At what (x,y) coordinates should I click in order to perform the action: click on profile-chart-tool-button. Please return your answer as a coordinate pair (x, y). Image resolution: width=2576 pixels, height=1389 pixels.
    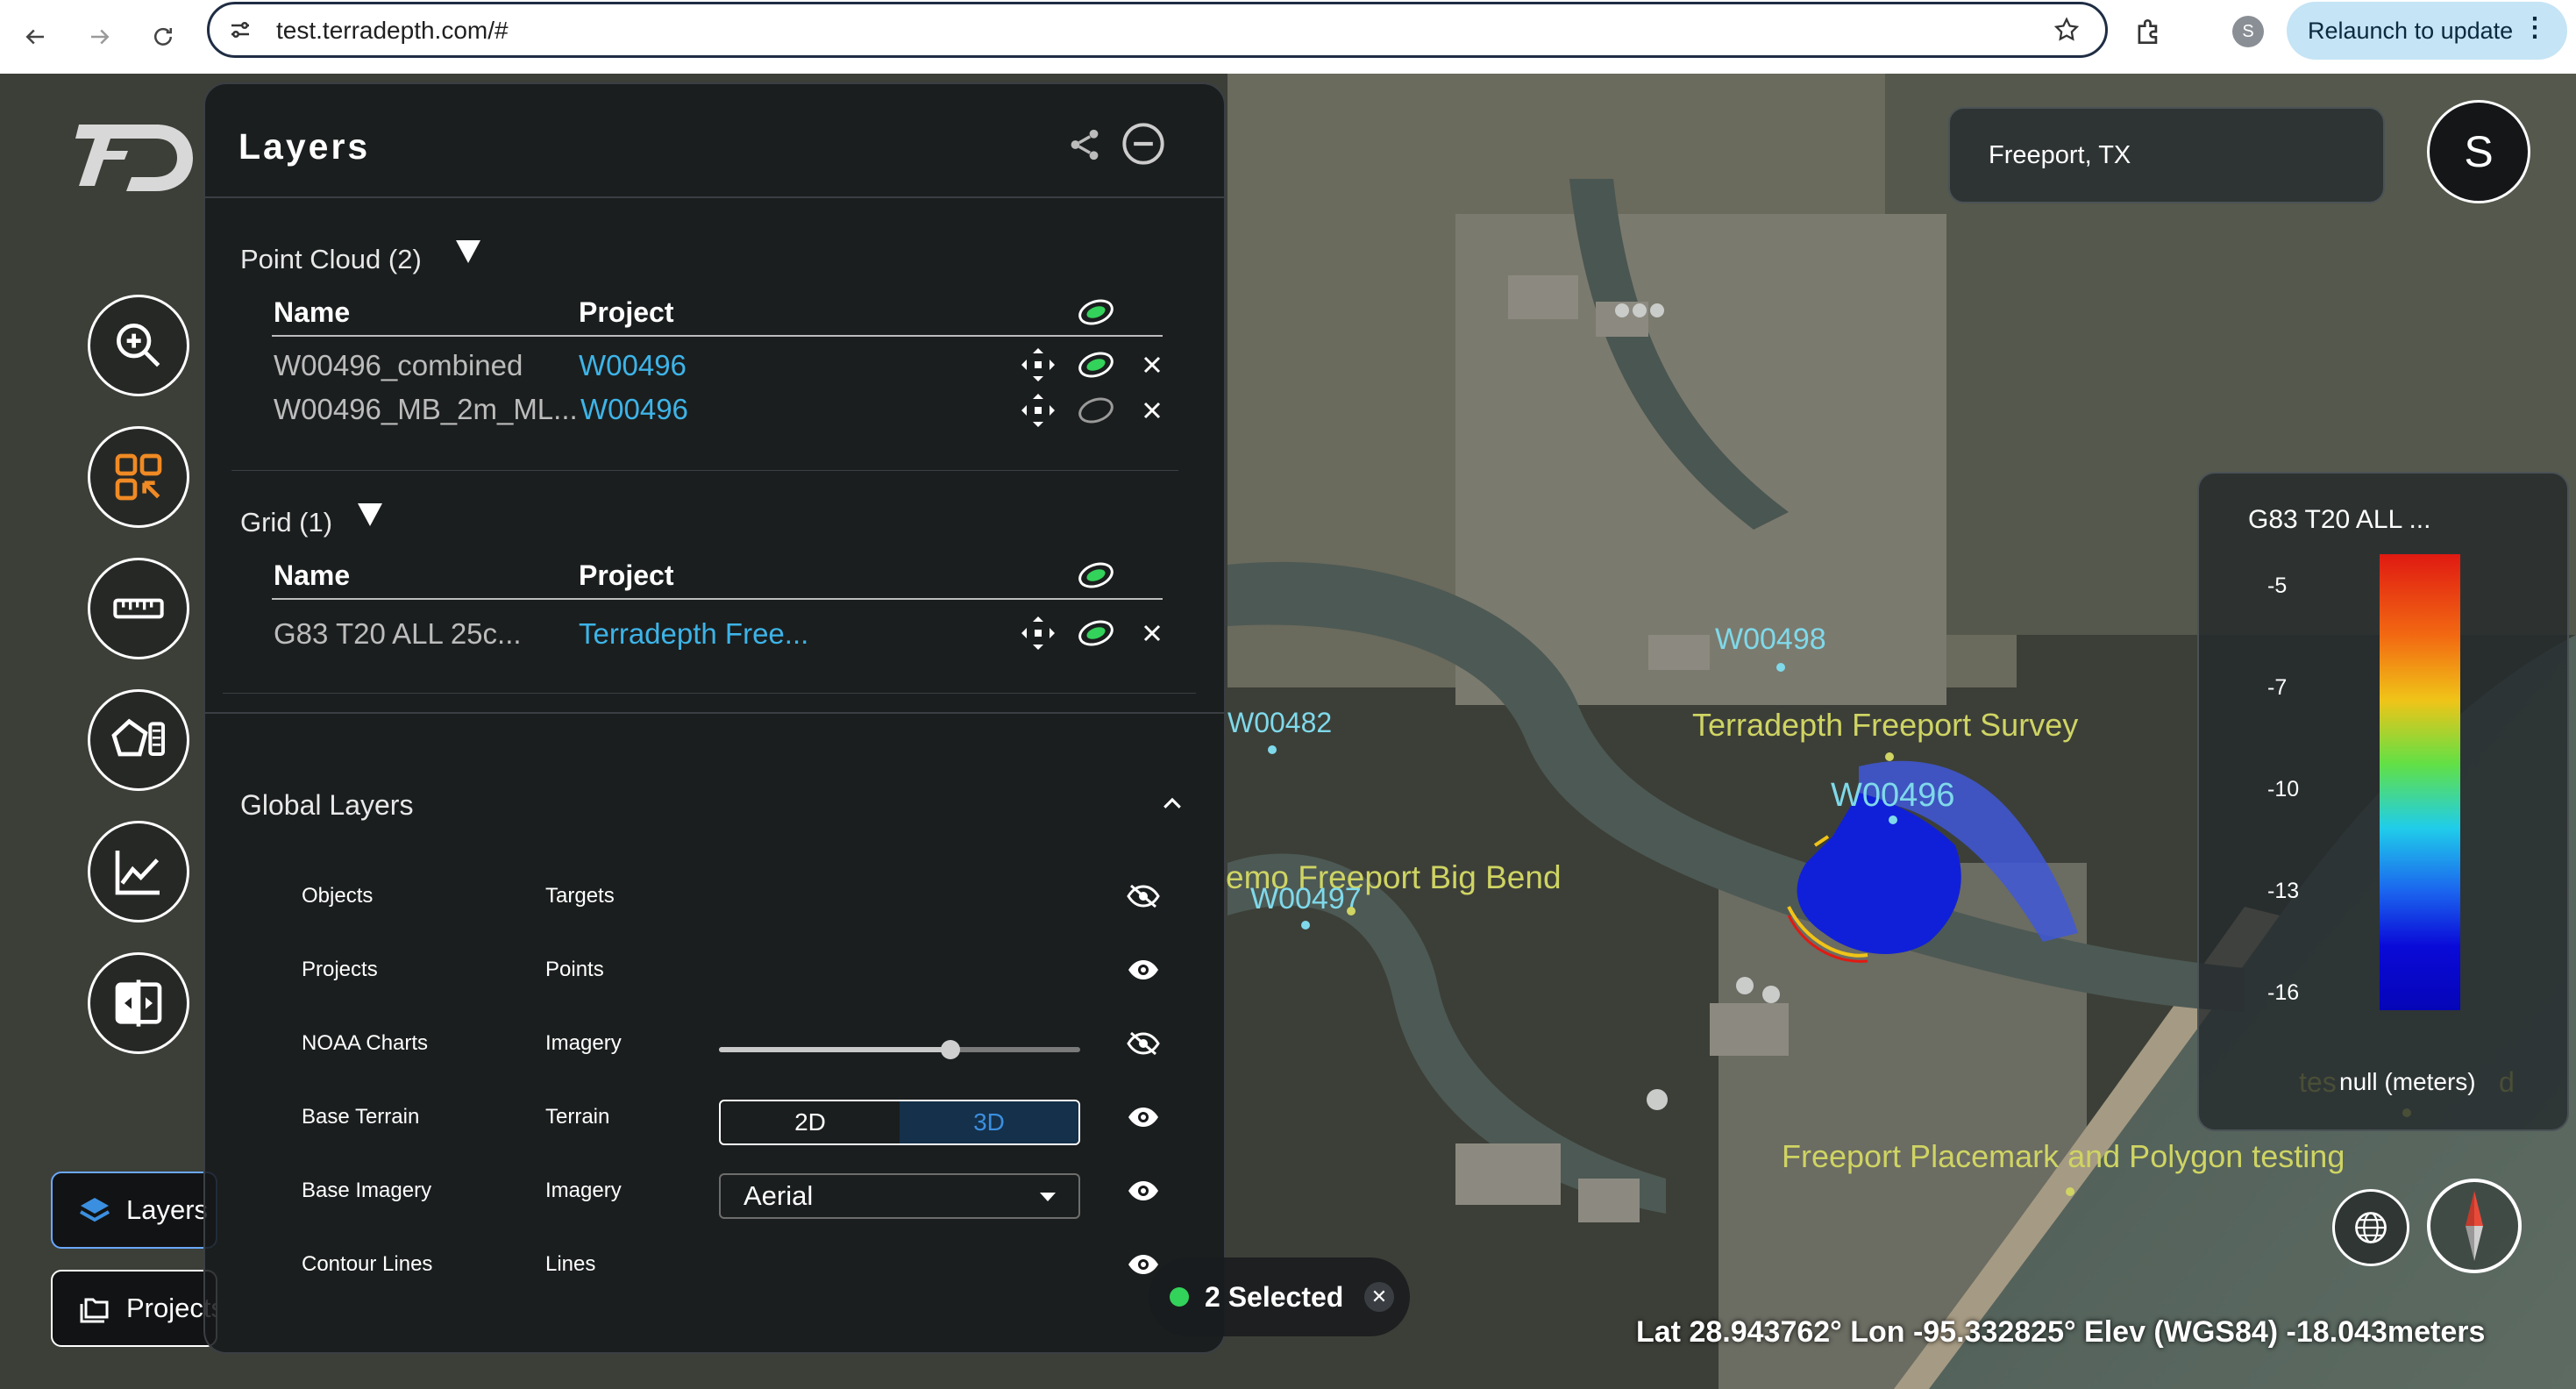
    Looking at the image, I should click on (138, 872).